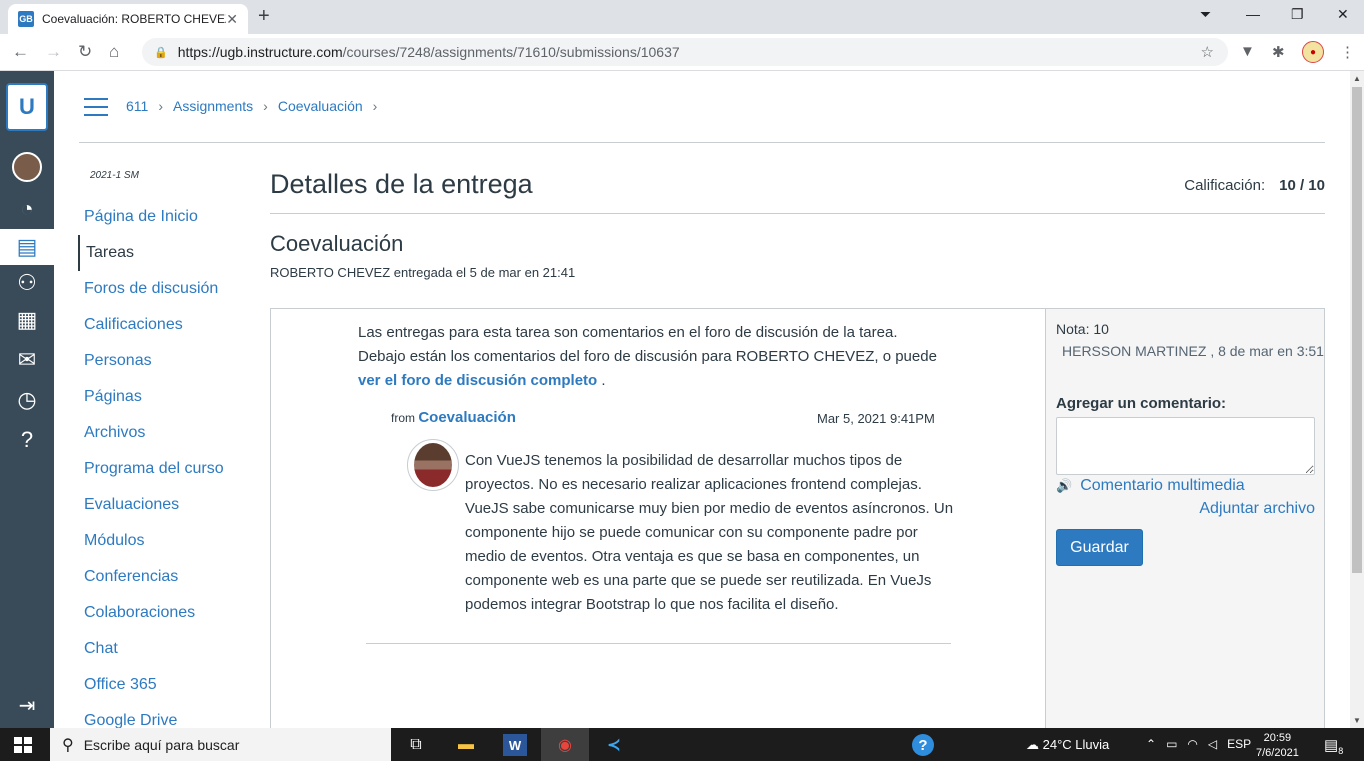 Image resolution: width=1364 pixels, height=761 pixels. Describe the element at coordinates (1205, 14) in the screenshot. I see `profile-dropdown-icon: ⏷` at that location.